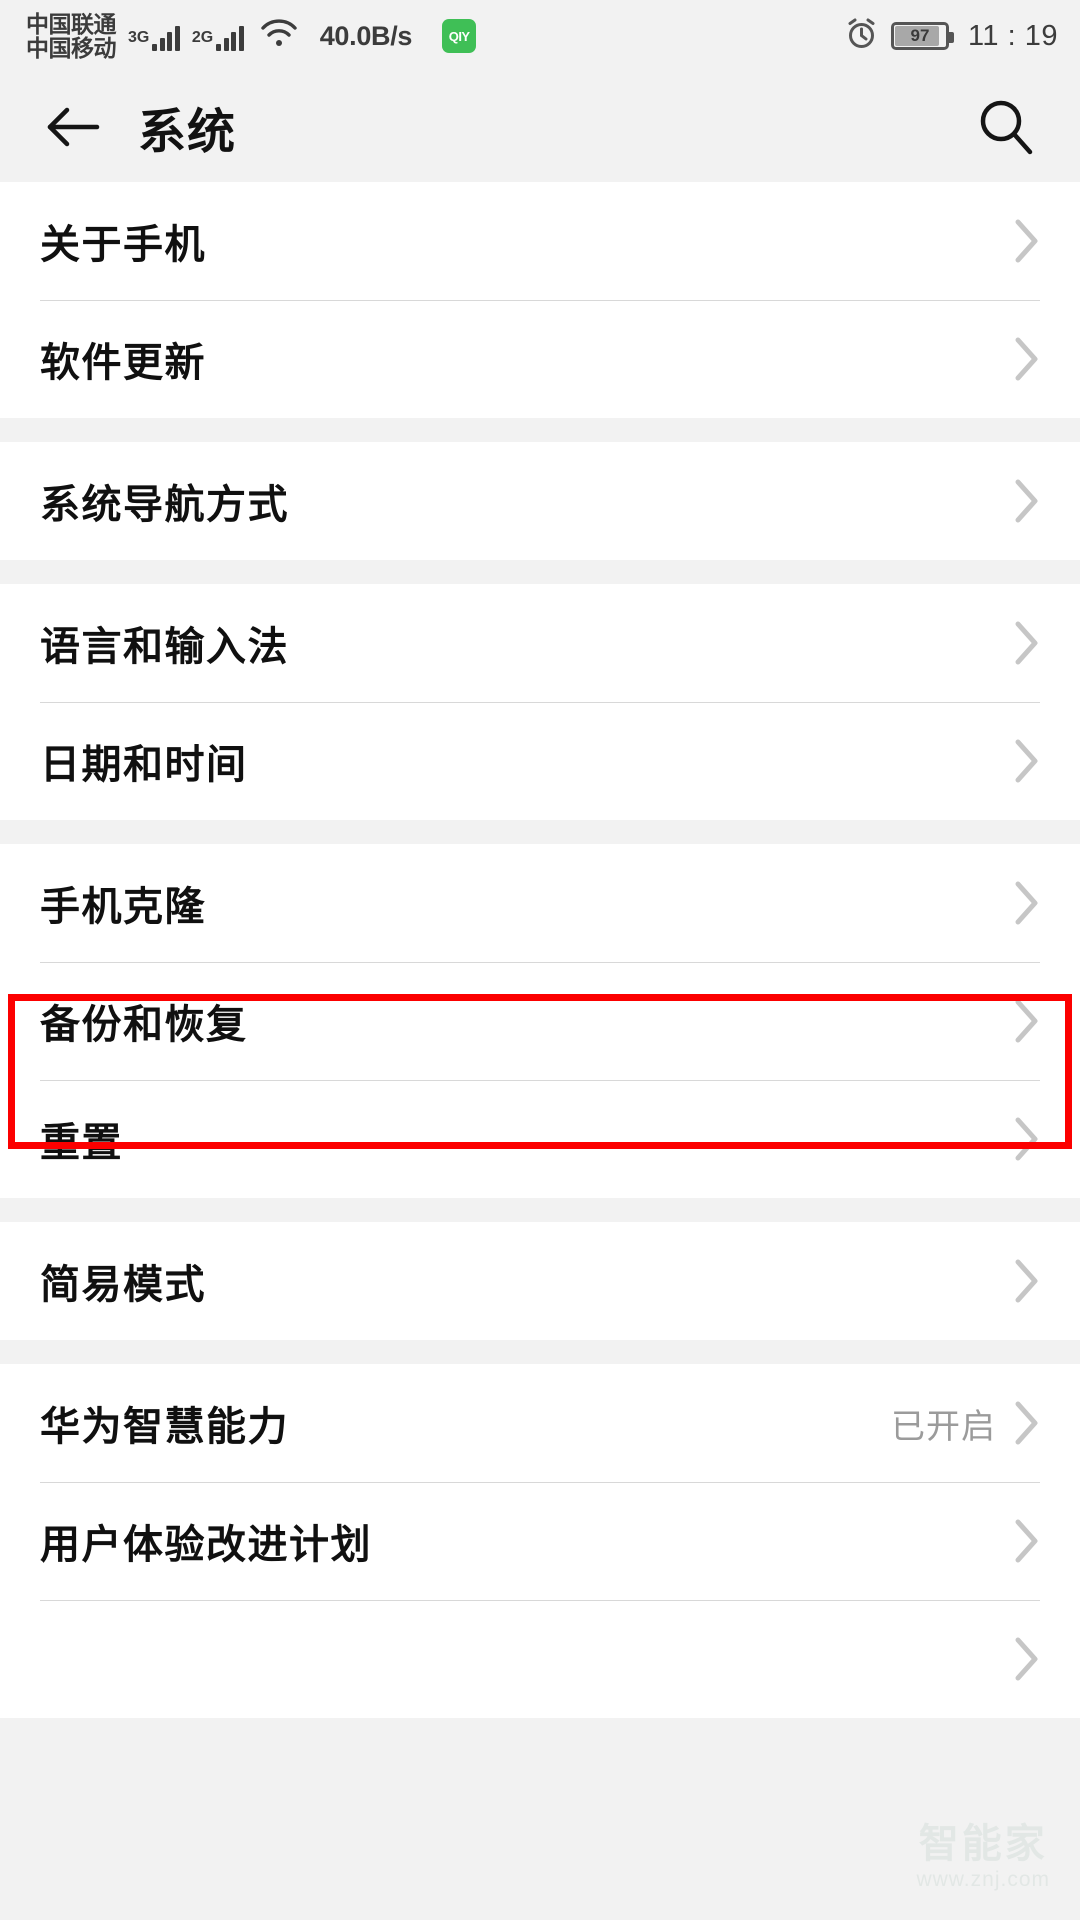  Describe the element at coordinates (540, 1139) in the screenshot. I see `list-item: 重置` at that location.